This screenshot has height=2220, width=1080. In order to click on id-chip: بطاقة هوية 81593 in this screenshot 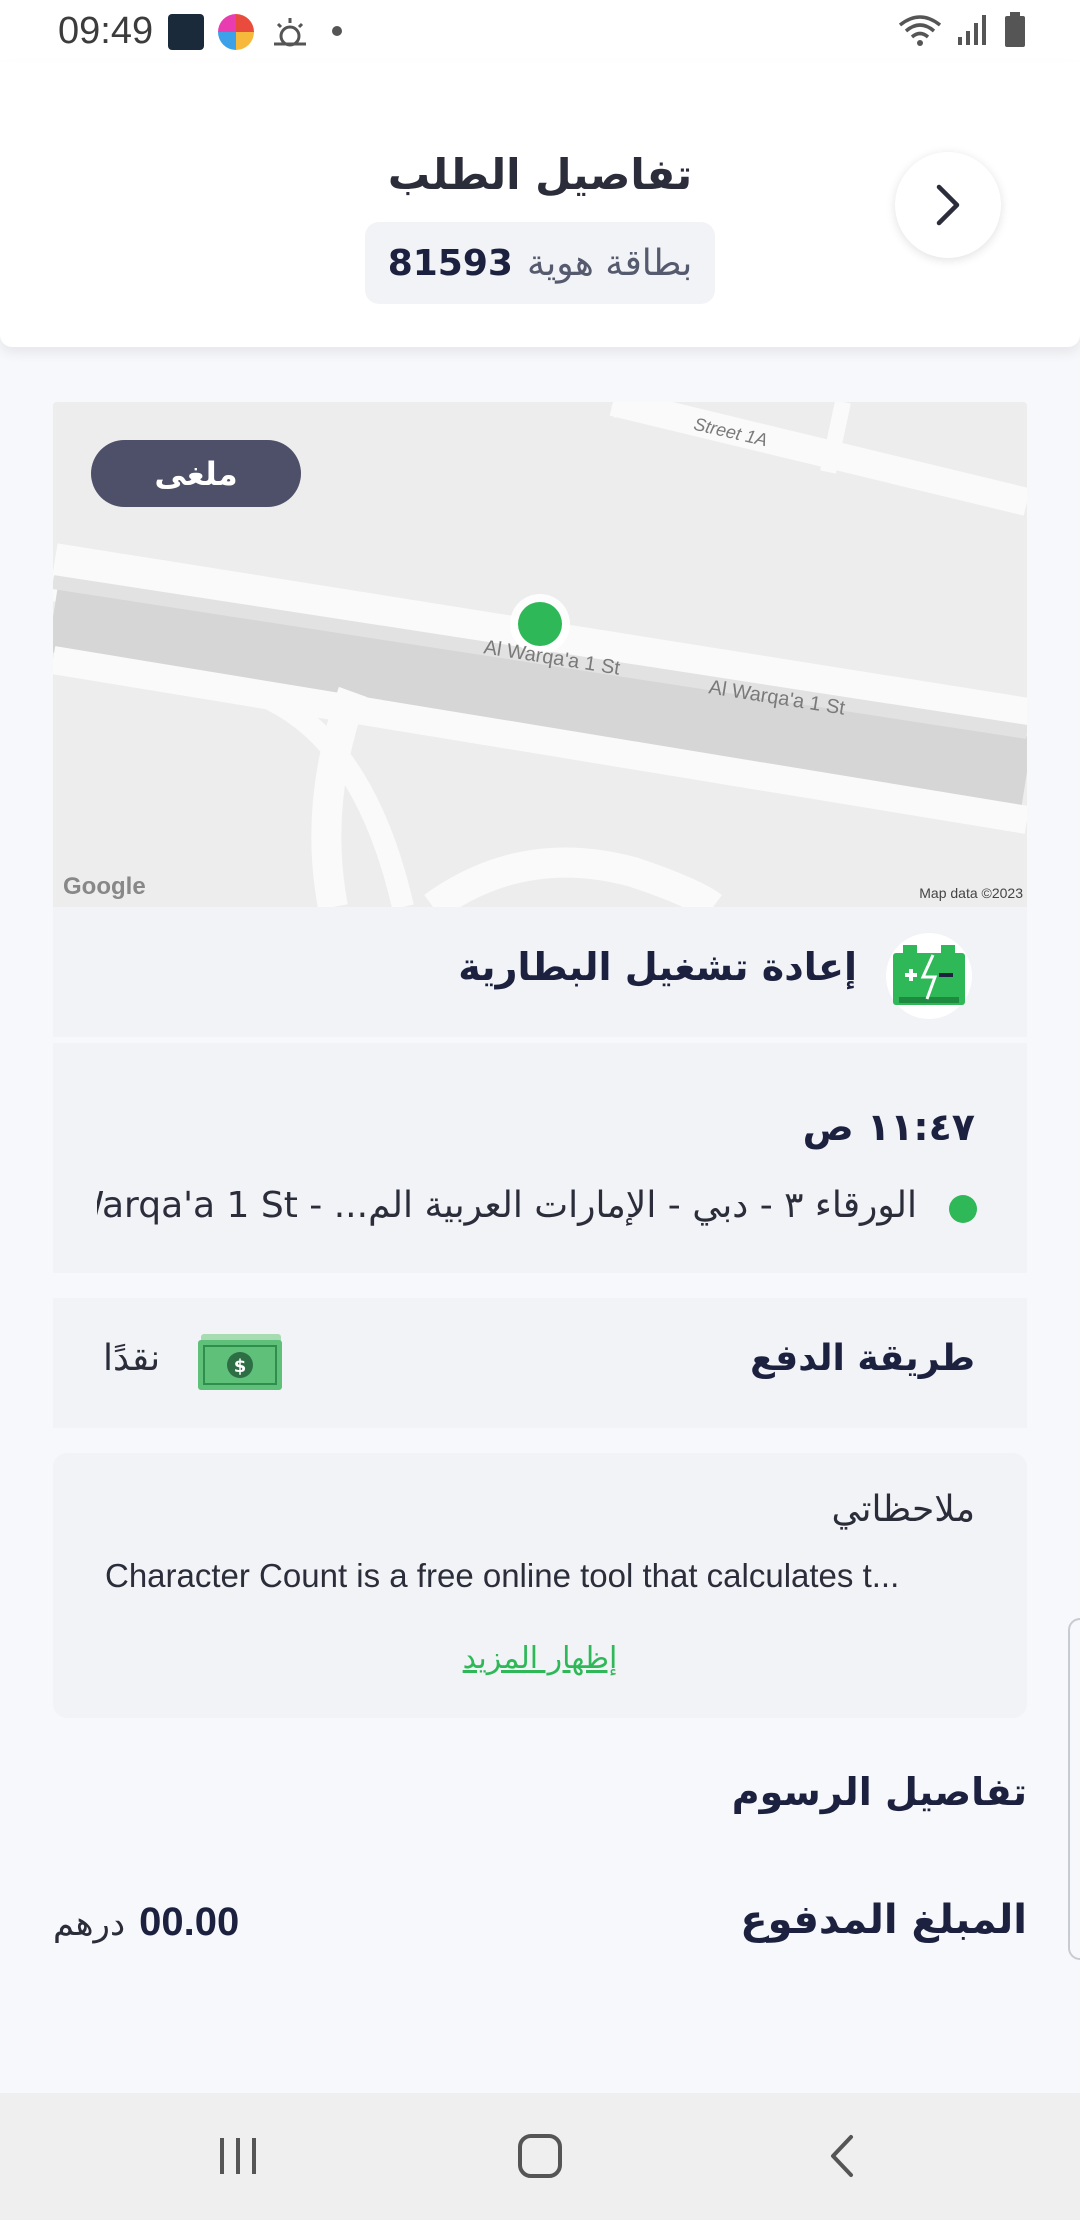, I will do `click(540, 263)`.